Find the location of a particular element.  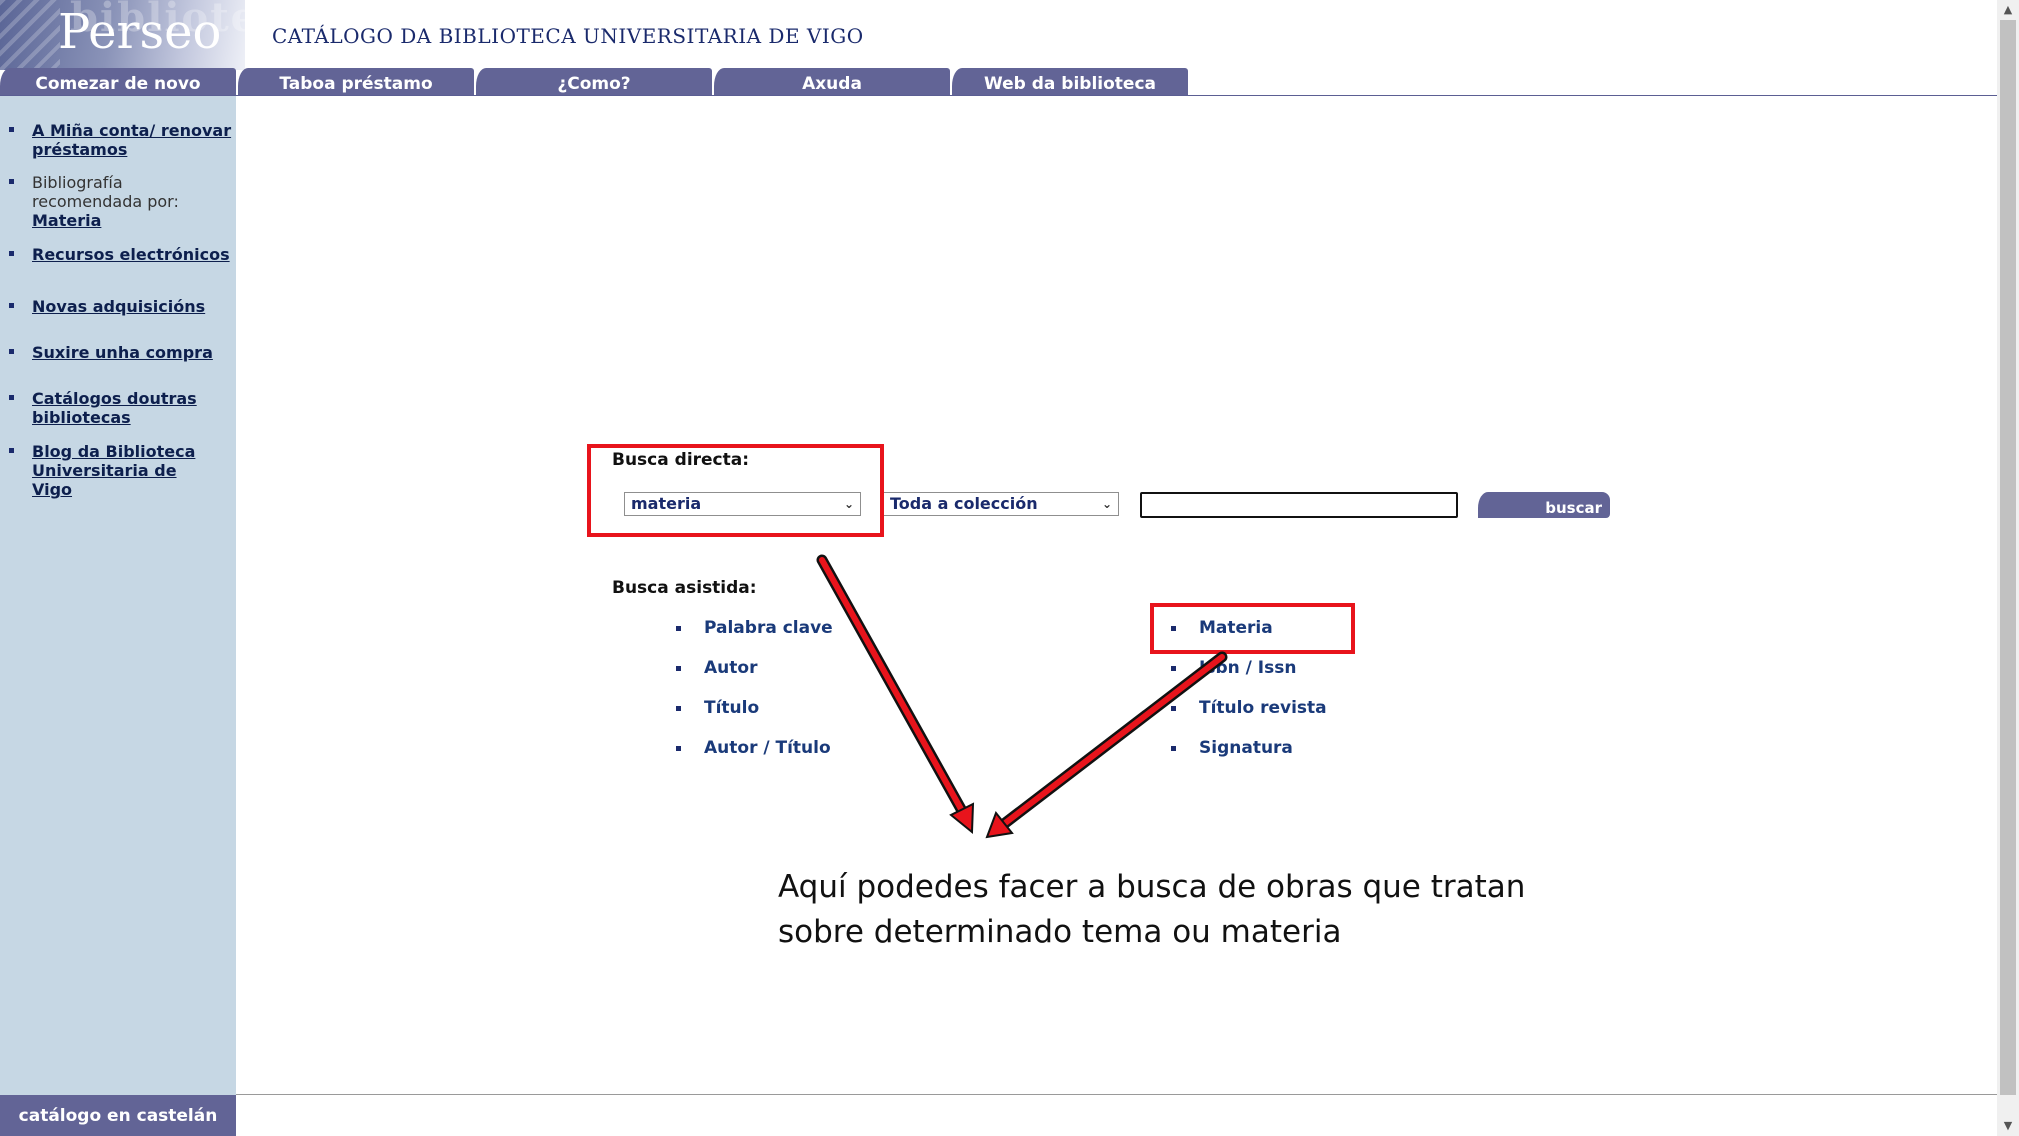

assisted-link-titulo-revista: Título revista is located at coordinates (1263, 708).